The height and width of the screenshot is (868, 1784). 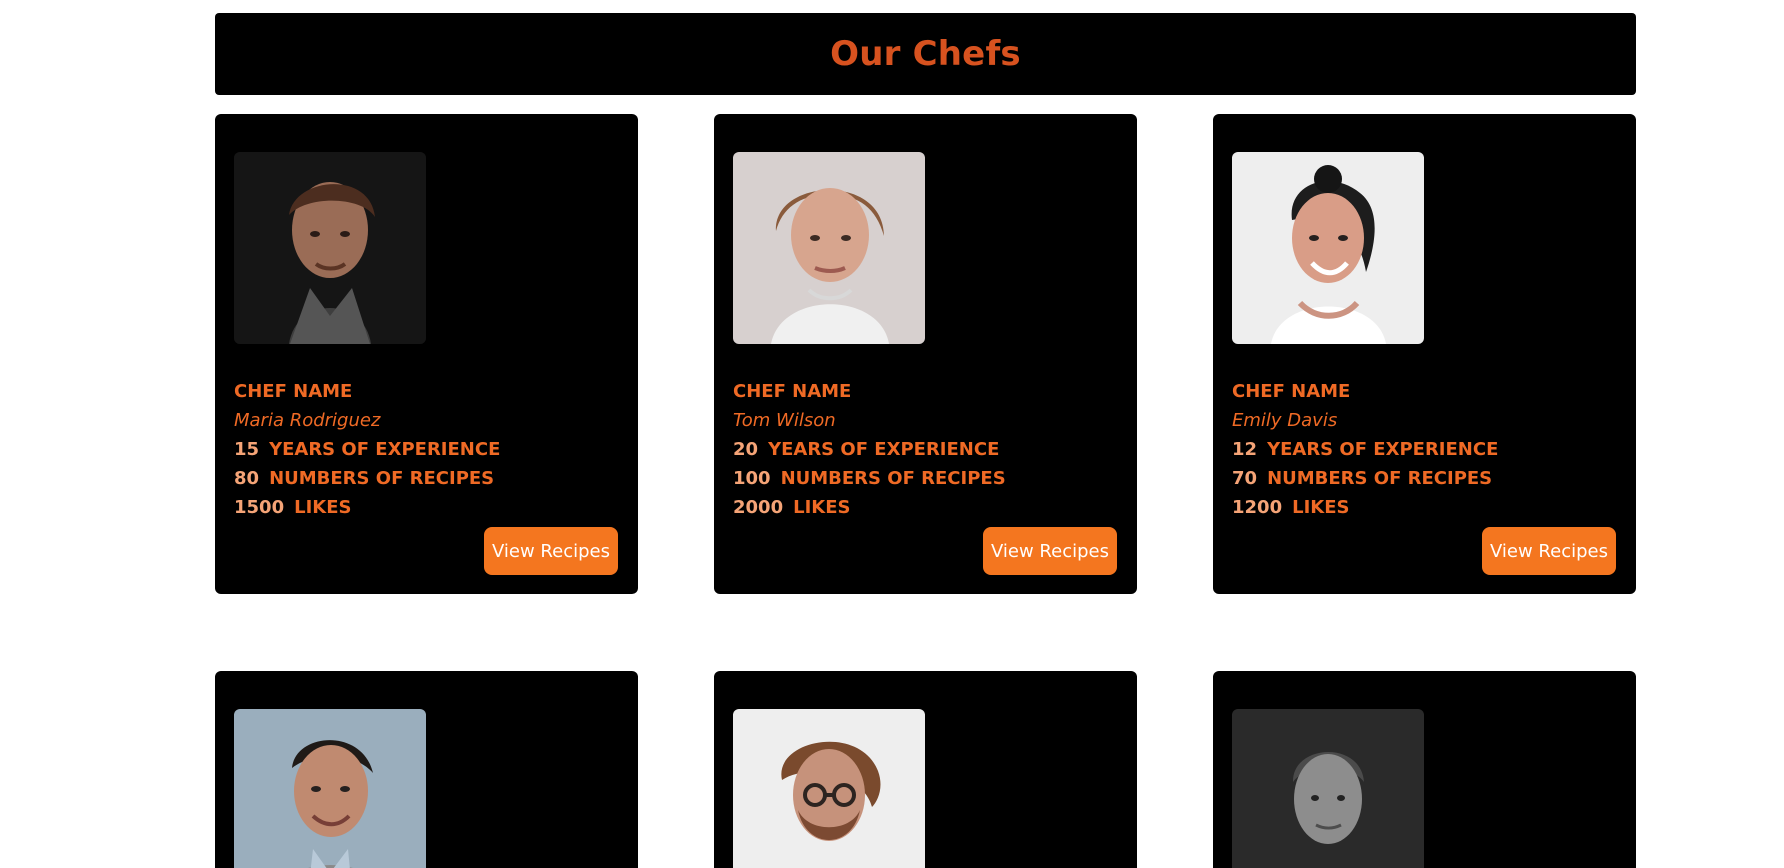 What do you see at coordinates (1427, 507) in the screenshot?
I see `likes-stat: 1200 LIKES` at bounding box center [1427, 507].